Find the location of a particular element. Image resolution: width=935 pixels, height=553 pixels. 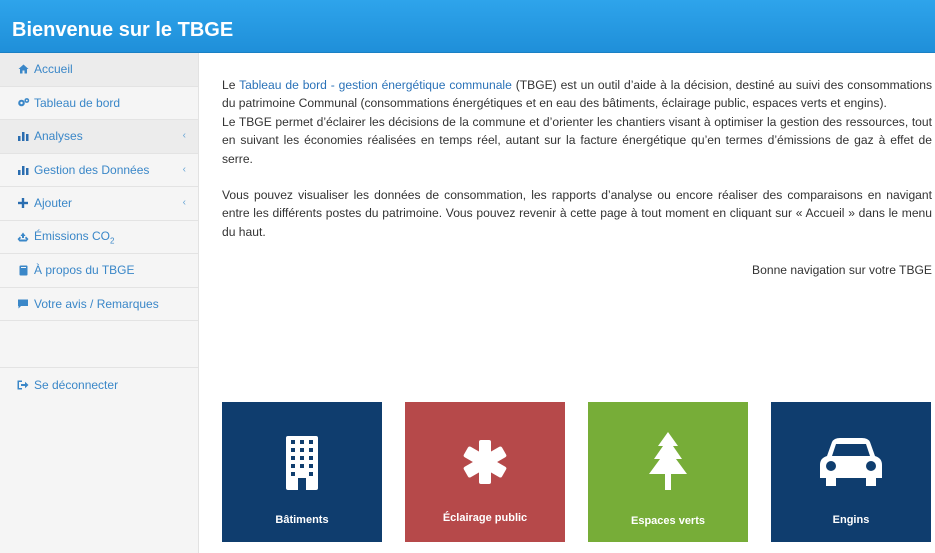

sidebar-item-label: Émissions CO2 is located at coordinates (74, 236).